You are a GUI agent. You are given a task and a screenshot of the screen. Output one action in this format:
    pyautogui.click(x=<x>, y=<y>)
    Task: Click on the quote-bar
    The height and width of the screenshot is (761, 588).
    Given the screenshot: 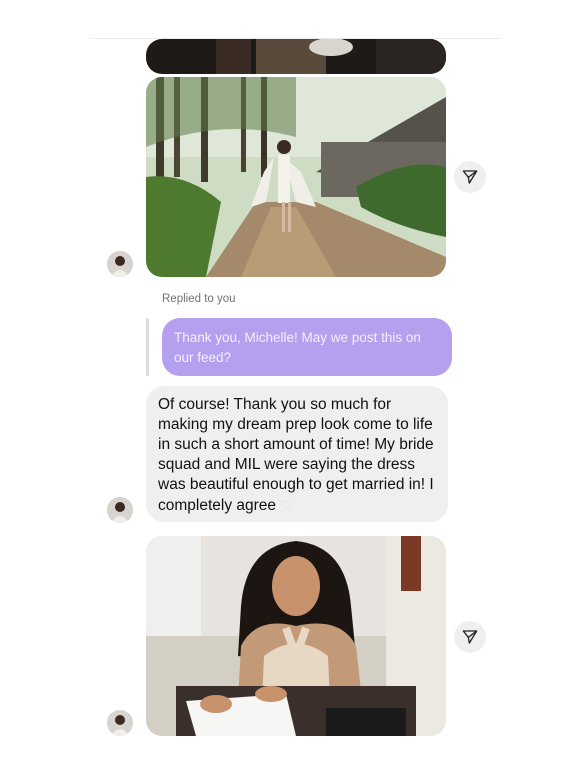 What is the action you would take?
    pyautogui.click(x=147, y=347)
    